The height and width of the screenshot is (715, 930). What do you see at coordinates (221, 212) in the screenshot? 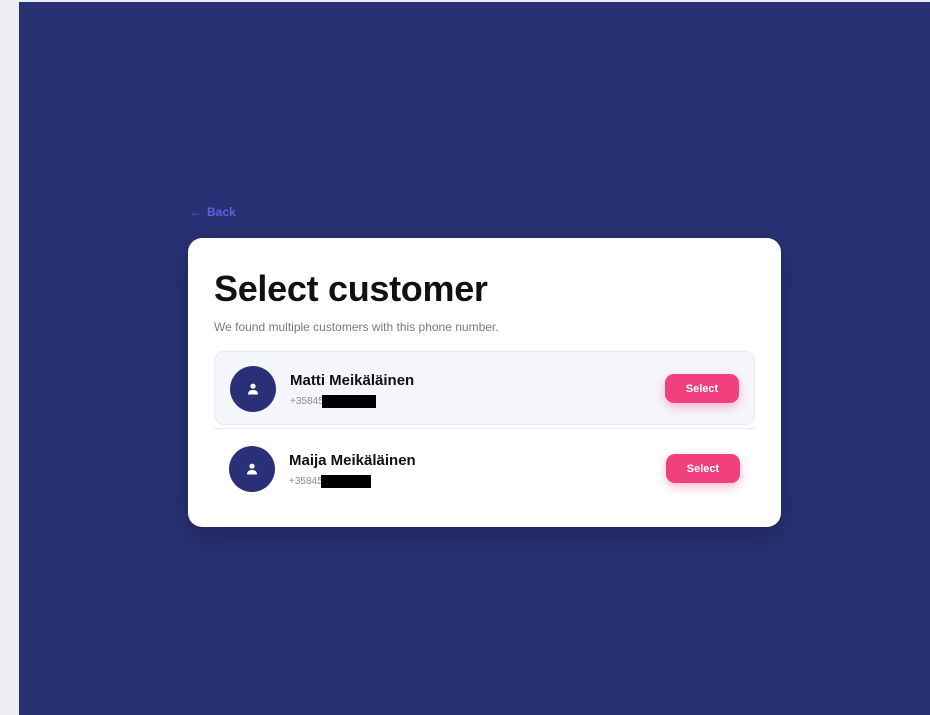
I see `back-label: Back` at bounding box center [221, 212].